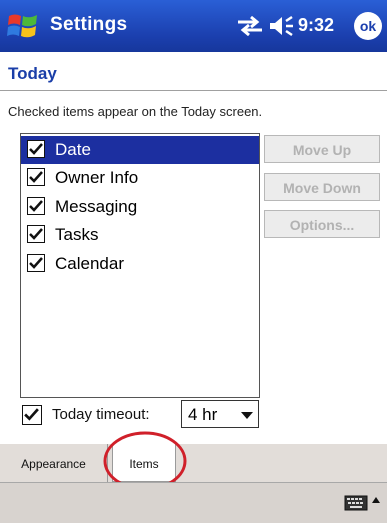 This screenshot has height=523, width=387. What do you see at coordinates (32, 73) in the screenshot?
I see `page-title: Today` at bounding box center [32, 73].